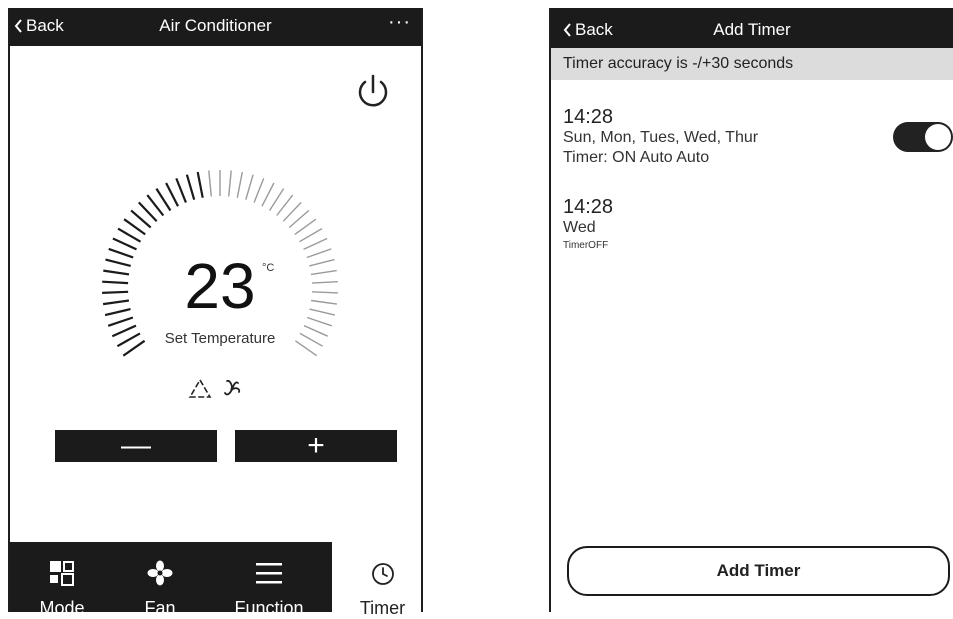 The height and width of the screenshot is (619, 953). Describe the element at coordinates (752, 28) in the screenshot. I see `top-bar: Back Add Timer` at that location.